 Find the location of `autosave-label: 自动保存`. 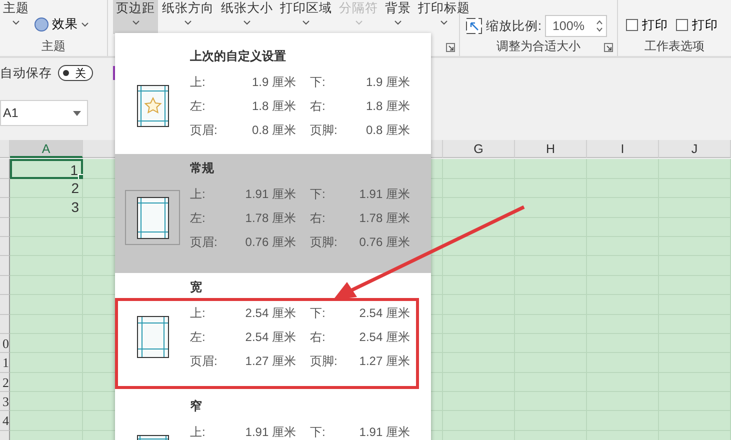

autosave-label: 自动保存 is located at coordinates (26, 73).